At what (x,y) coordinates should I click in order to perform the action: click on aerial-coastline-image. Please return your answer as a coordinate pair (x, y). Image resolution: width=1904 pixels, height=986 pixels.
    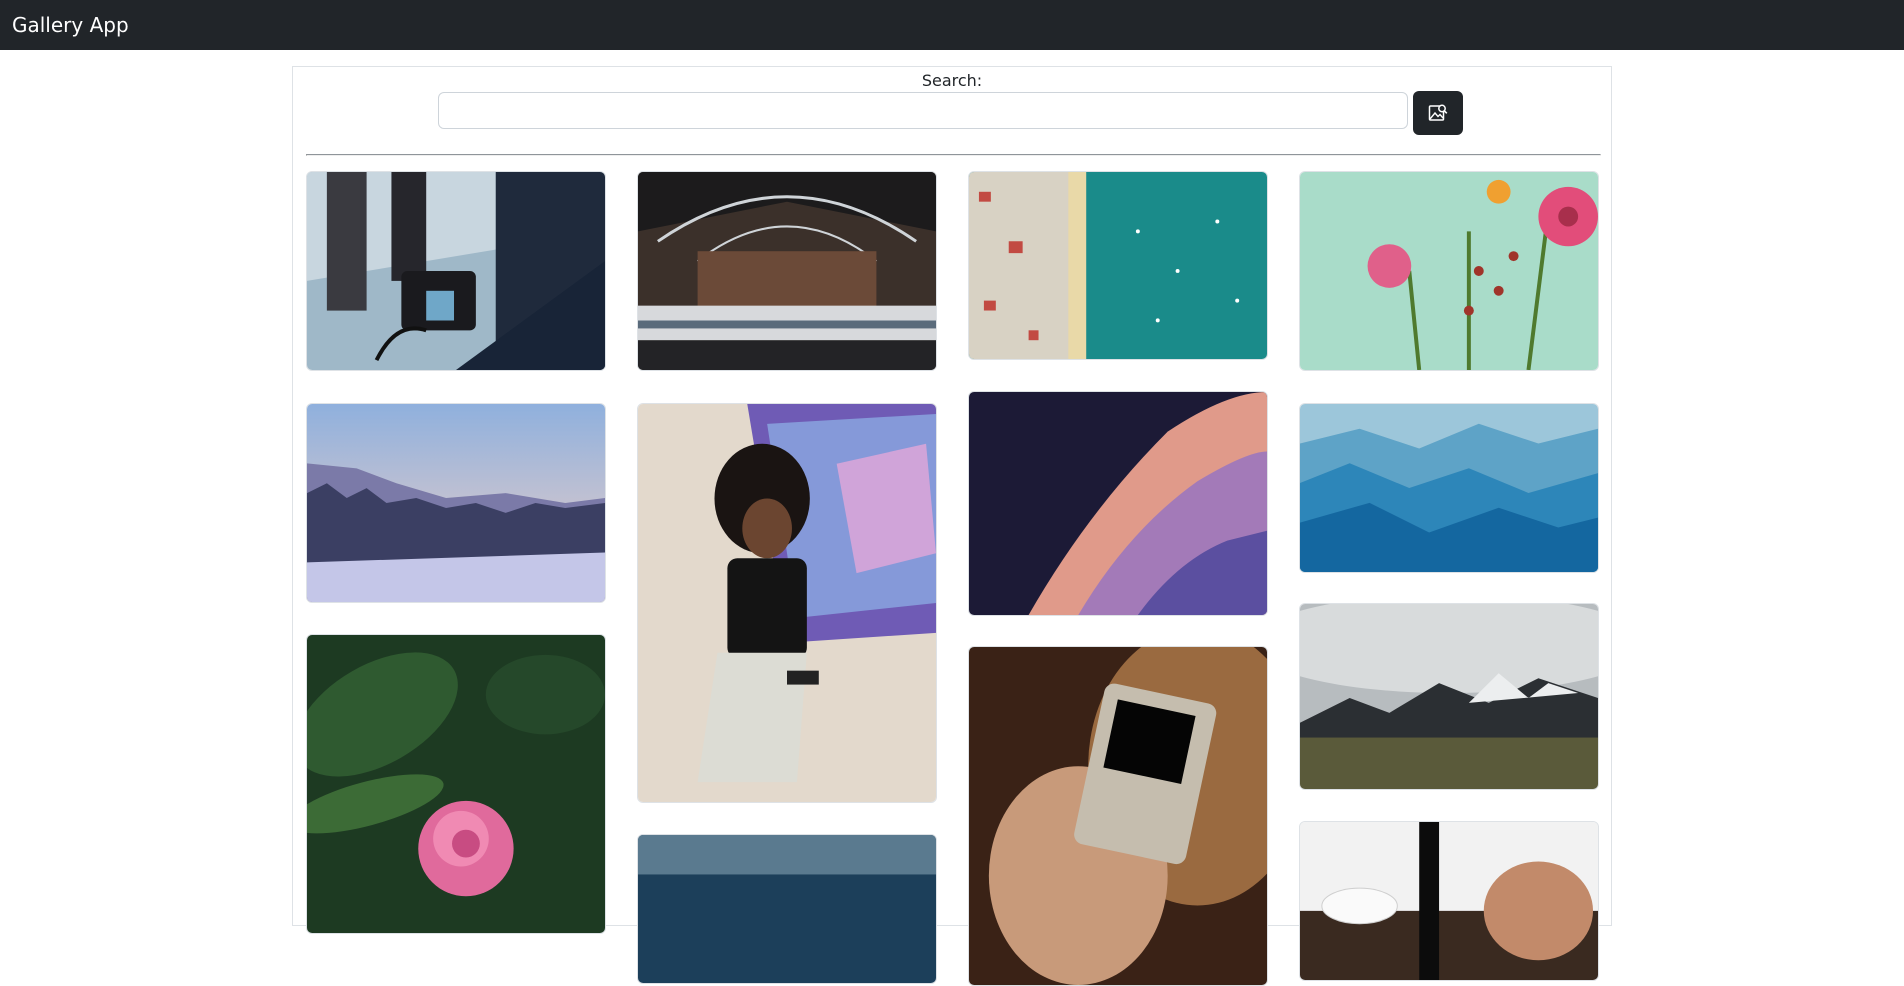
    Looking at the image, I should click on (1118, 265).